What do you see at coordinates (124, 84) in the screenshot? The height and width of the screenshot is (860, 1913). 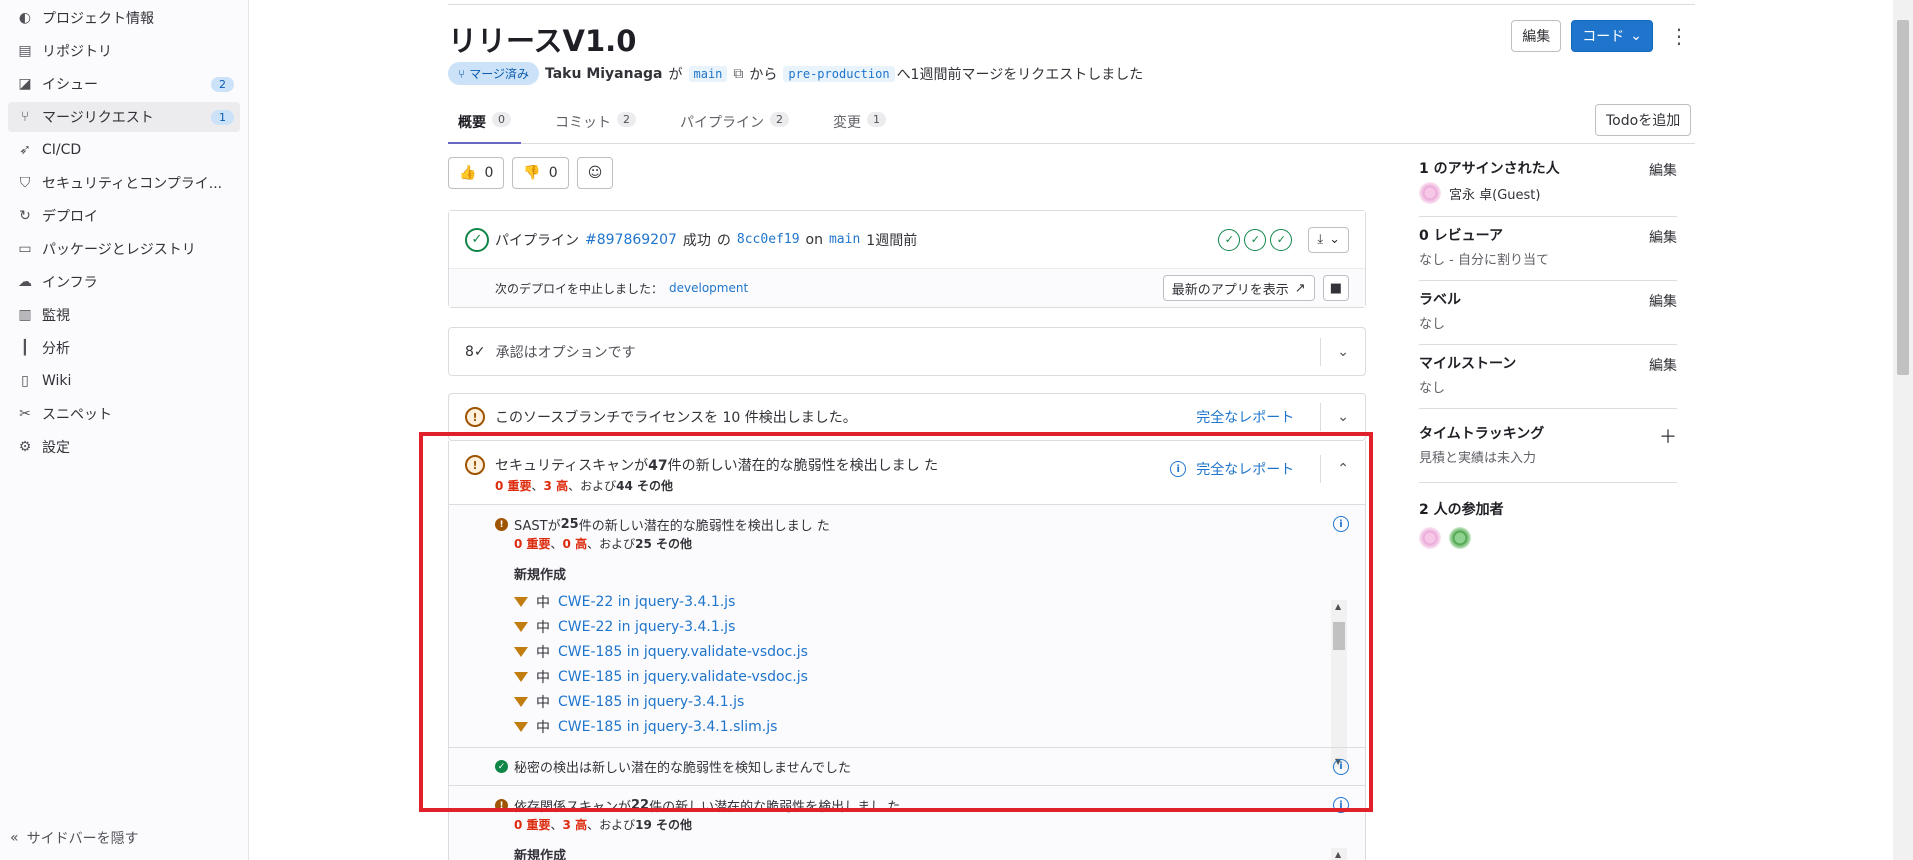 I see `sidebar-item-issues: ◪ イシュー 2` at bounding box center [124, 84].